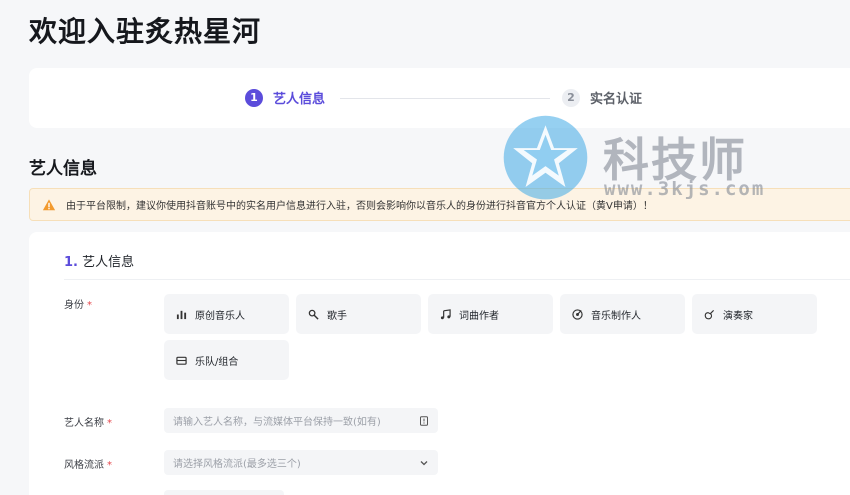  What do you see at coordinates (71, 262) in the screenshot?
I see `form-subtitle-index: 1.` at bounding box center [71, 262].